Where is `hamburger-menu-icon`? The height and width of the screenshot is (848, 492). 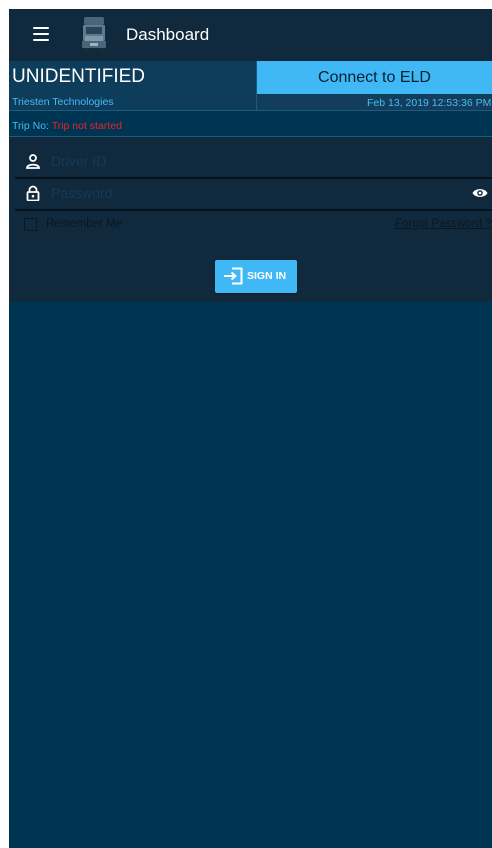 hamburger-menu-icon is located at coordinates (41, 34).